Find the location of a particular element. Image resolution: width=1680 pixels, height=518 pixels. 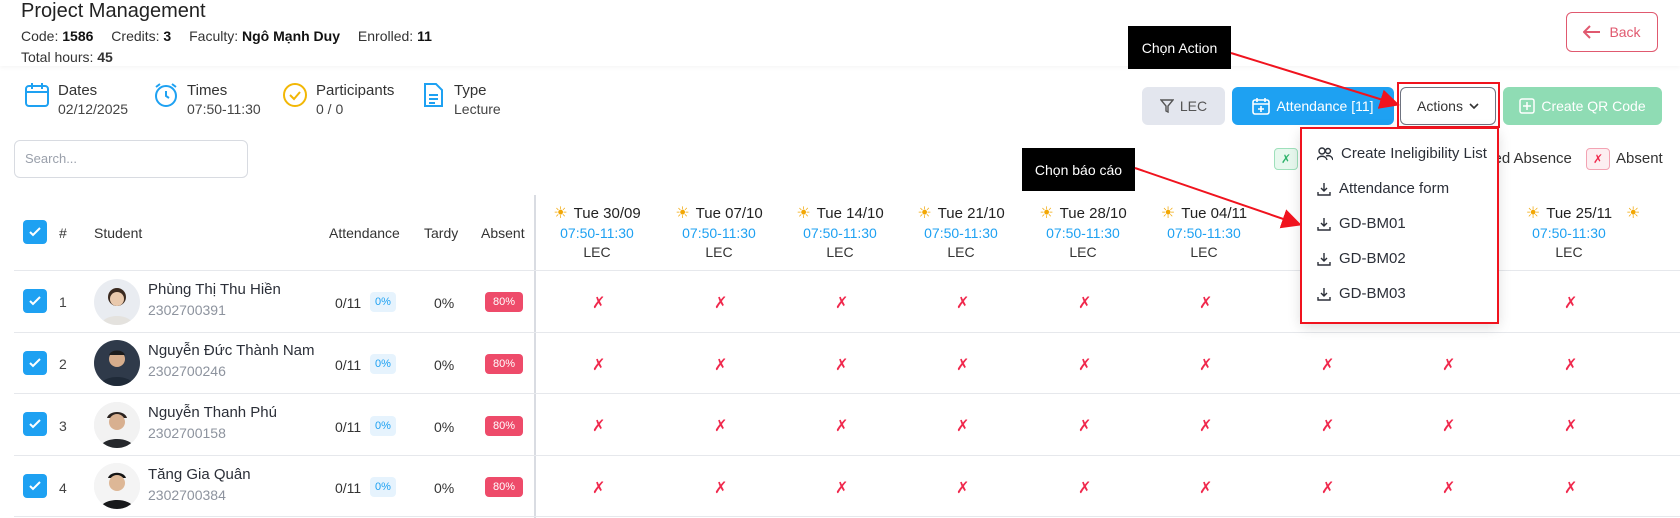

arrow-to-actions is located at coordinates (1315, 80).